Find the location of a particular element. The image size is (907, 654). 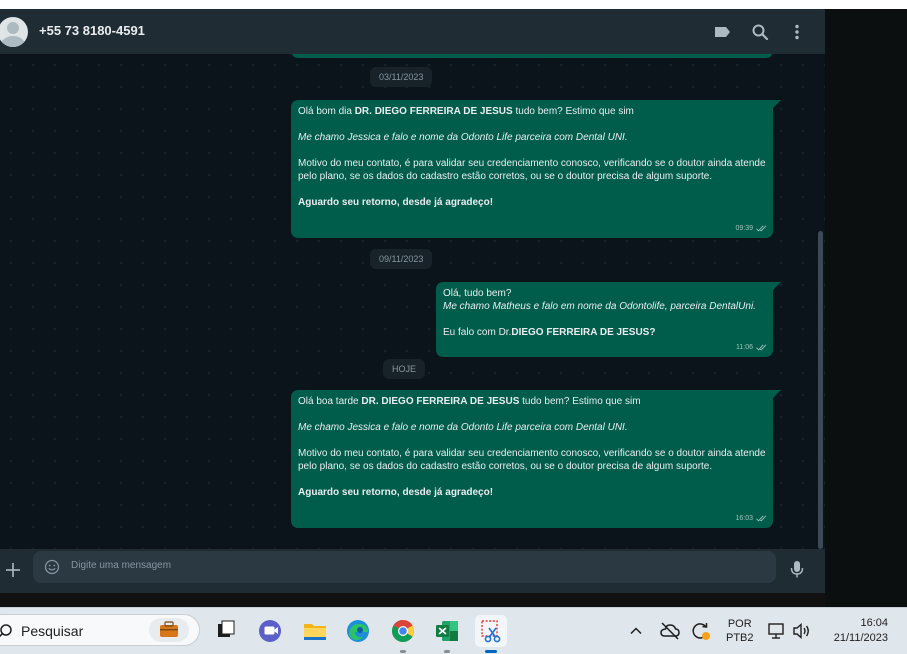

chevron-up-icon is located at coordinates (636, 631).